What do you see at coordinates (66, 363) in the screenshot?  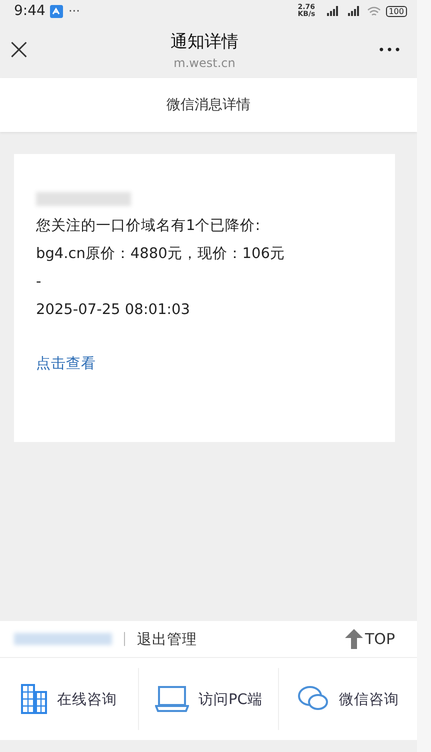 I see `view-link: 点击查看` at bounding box center [66, 363].